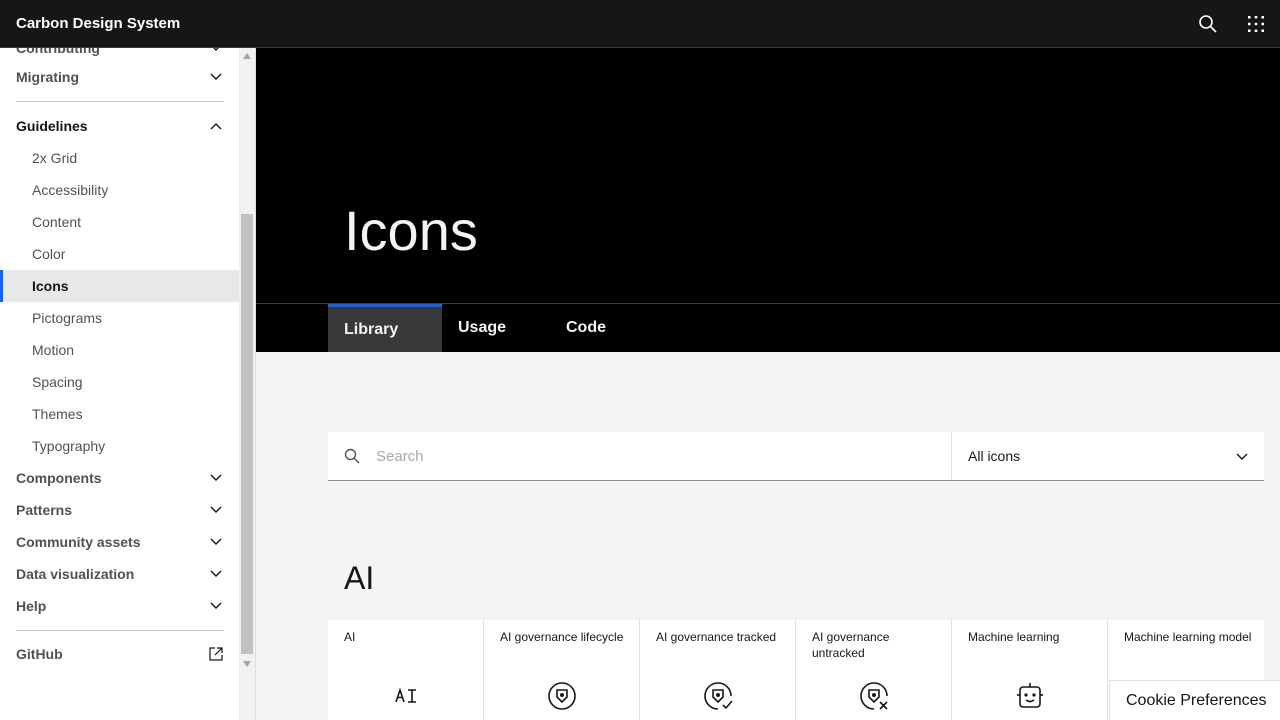 This screenshot has width=1280, height=720. I want to click on nav-section-label: Components, so click(59, 478).